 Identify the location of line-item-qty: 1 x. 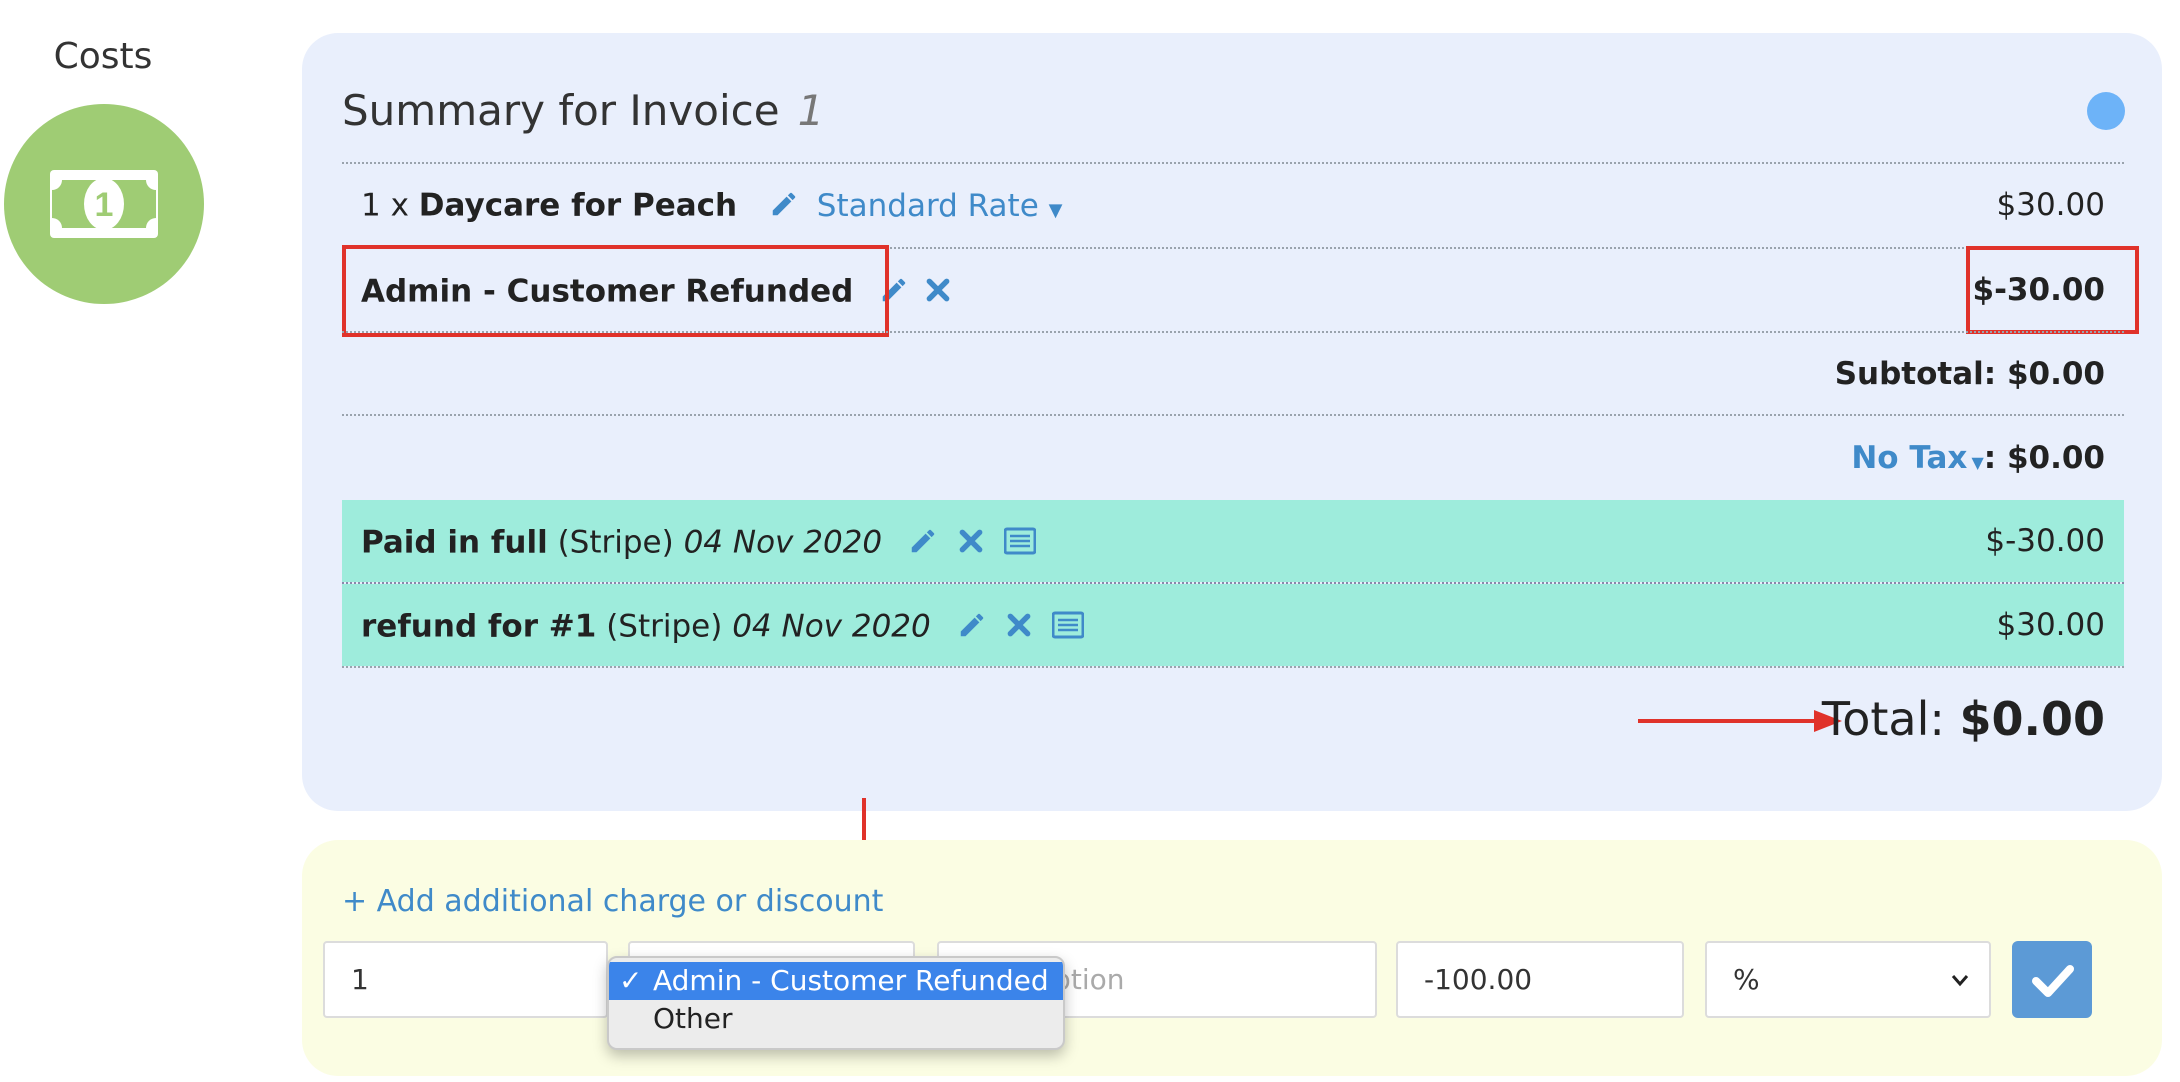
(385, 205).